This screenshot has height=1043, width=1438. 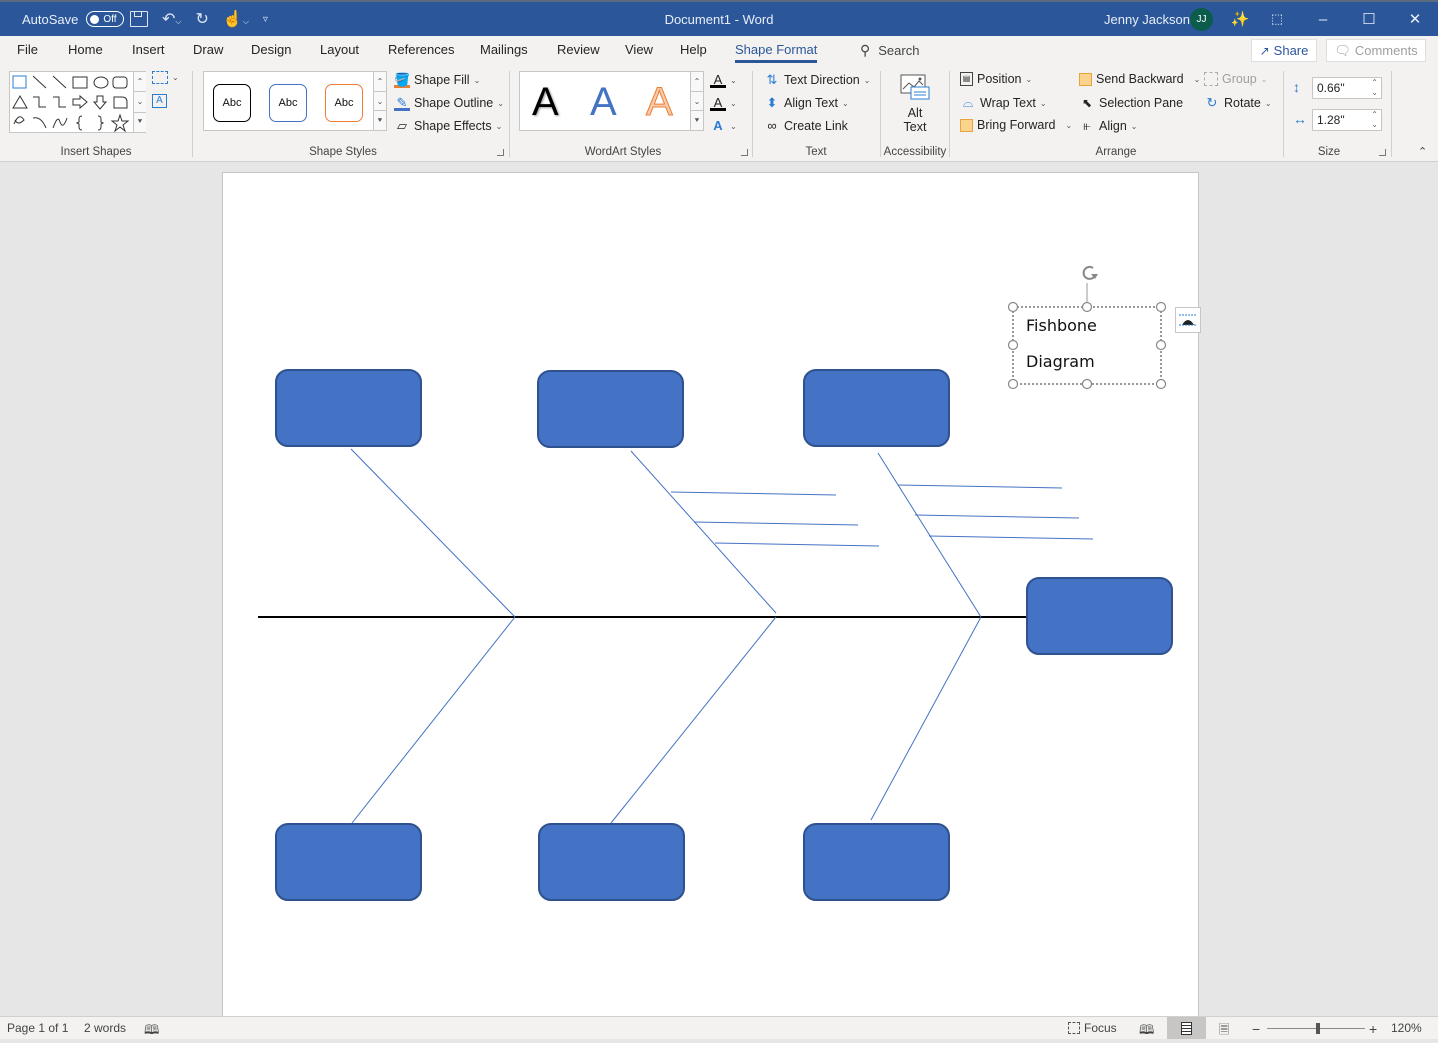 I want to click on wordart-scroll: ⌃ ⌄ ⯆, so click(x=696, y=101).